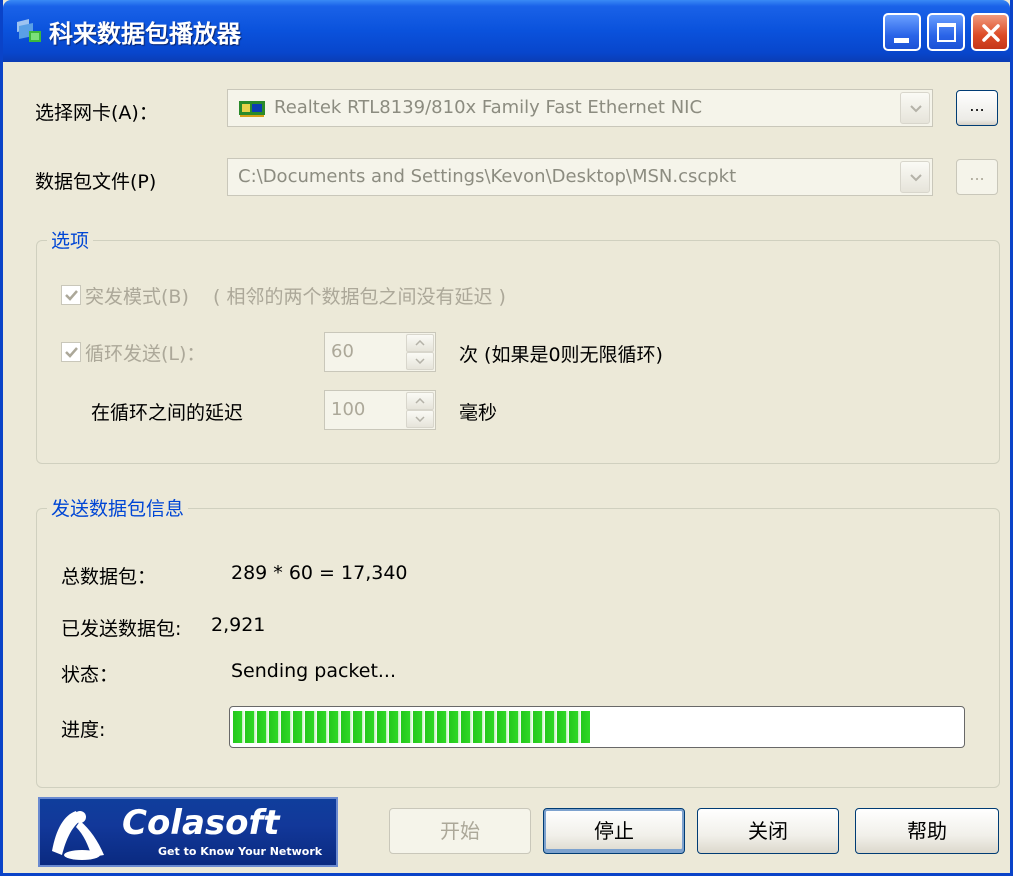 The image size is (1013, 876). I want to click on loop-send-label: 循环发送(L)：, so click(145, 354).